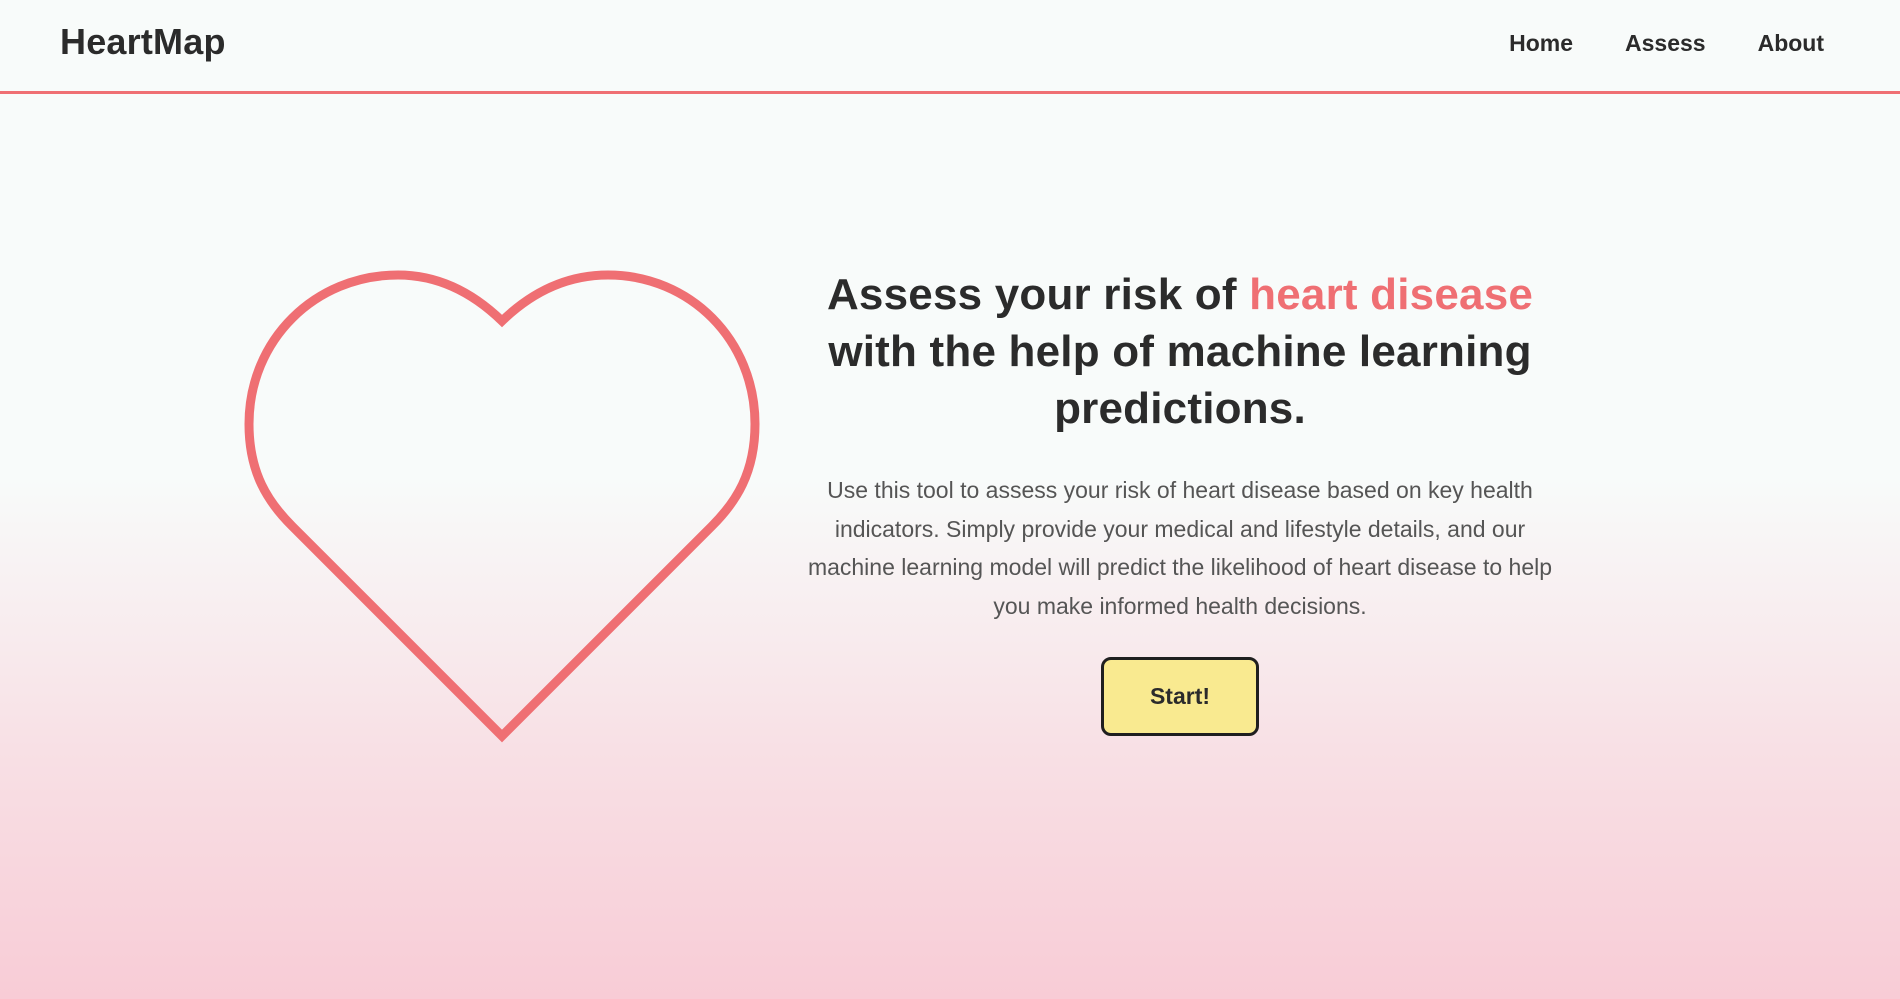 The image size is (1900, 999). Describe the element at coordinates (1665, 43) in the screenshot. I see `nav-assess-link: Assess` at that location.